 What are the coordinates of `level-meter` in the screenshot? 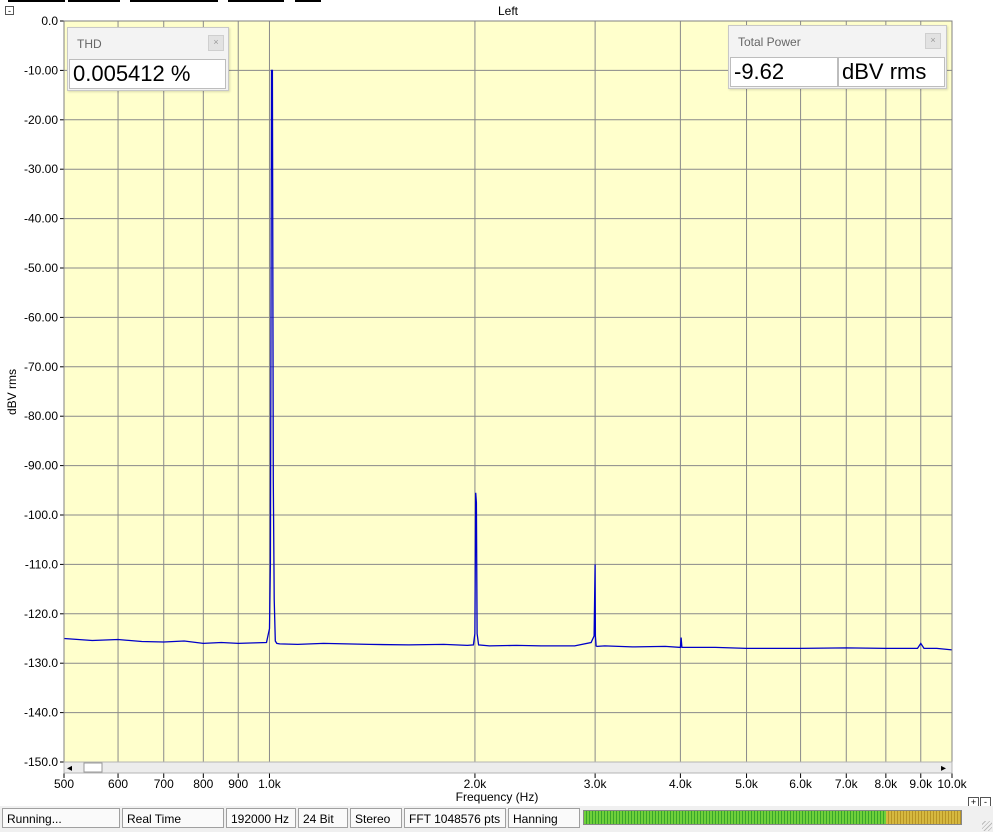 It's located at (772, 817).